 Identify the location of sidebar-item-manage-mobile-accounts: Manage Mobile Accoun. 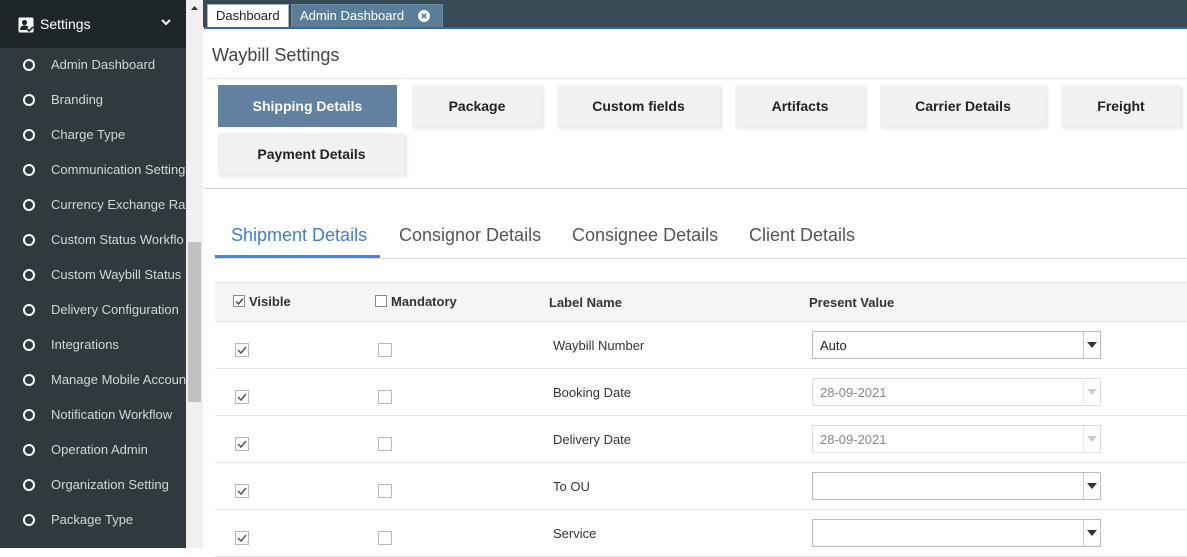
(93, 380).